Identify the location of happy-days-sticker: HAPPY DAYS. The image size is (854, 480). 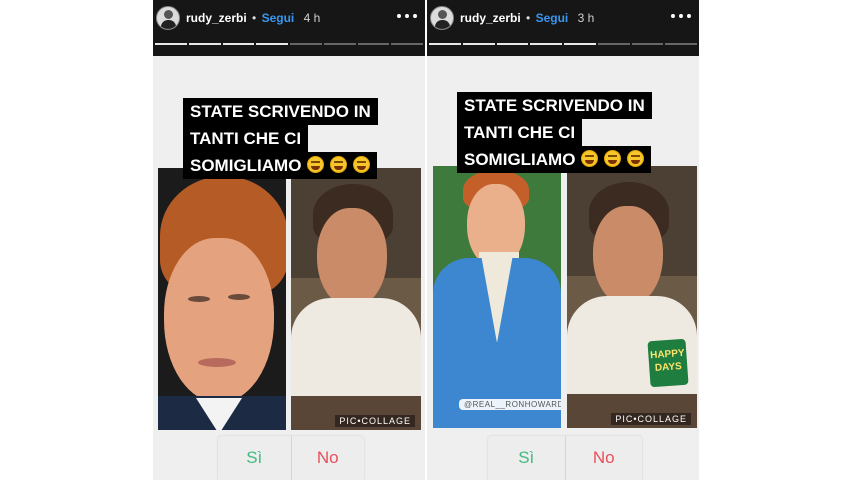
(668, 363).